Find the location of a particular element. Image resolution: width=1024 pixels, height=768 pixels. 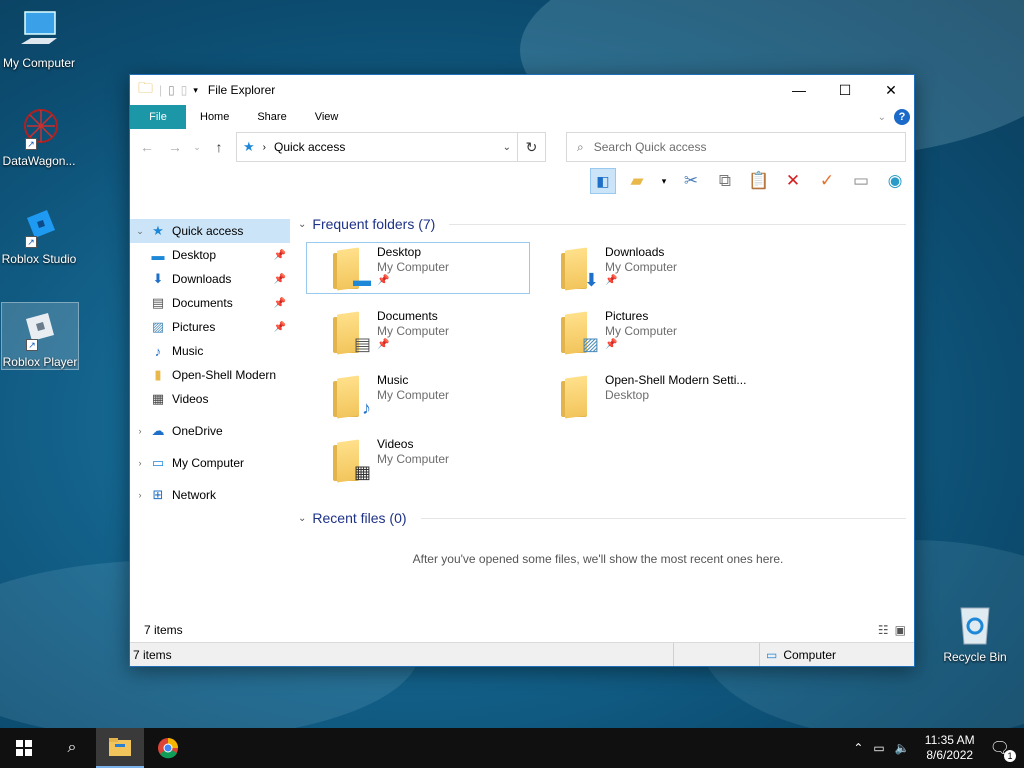

folder-tile-open-shell: Open-Shell Modern Setti... Desktop is located at coordinates (646, 396).